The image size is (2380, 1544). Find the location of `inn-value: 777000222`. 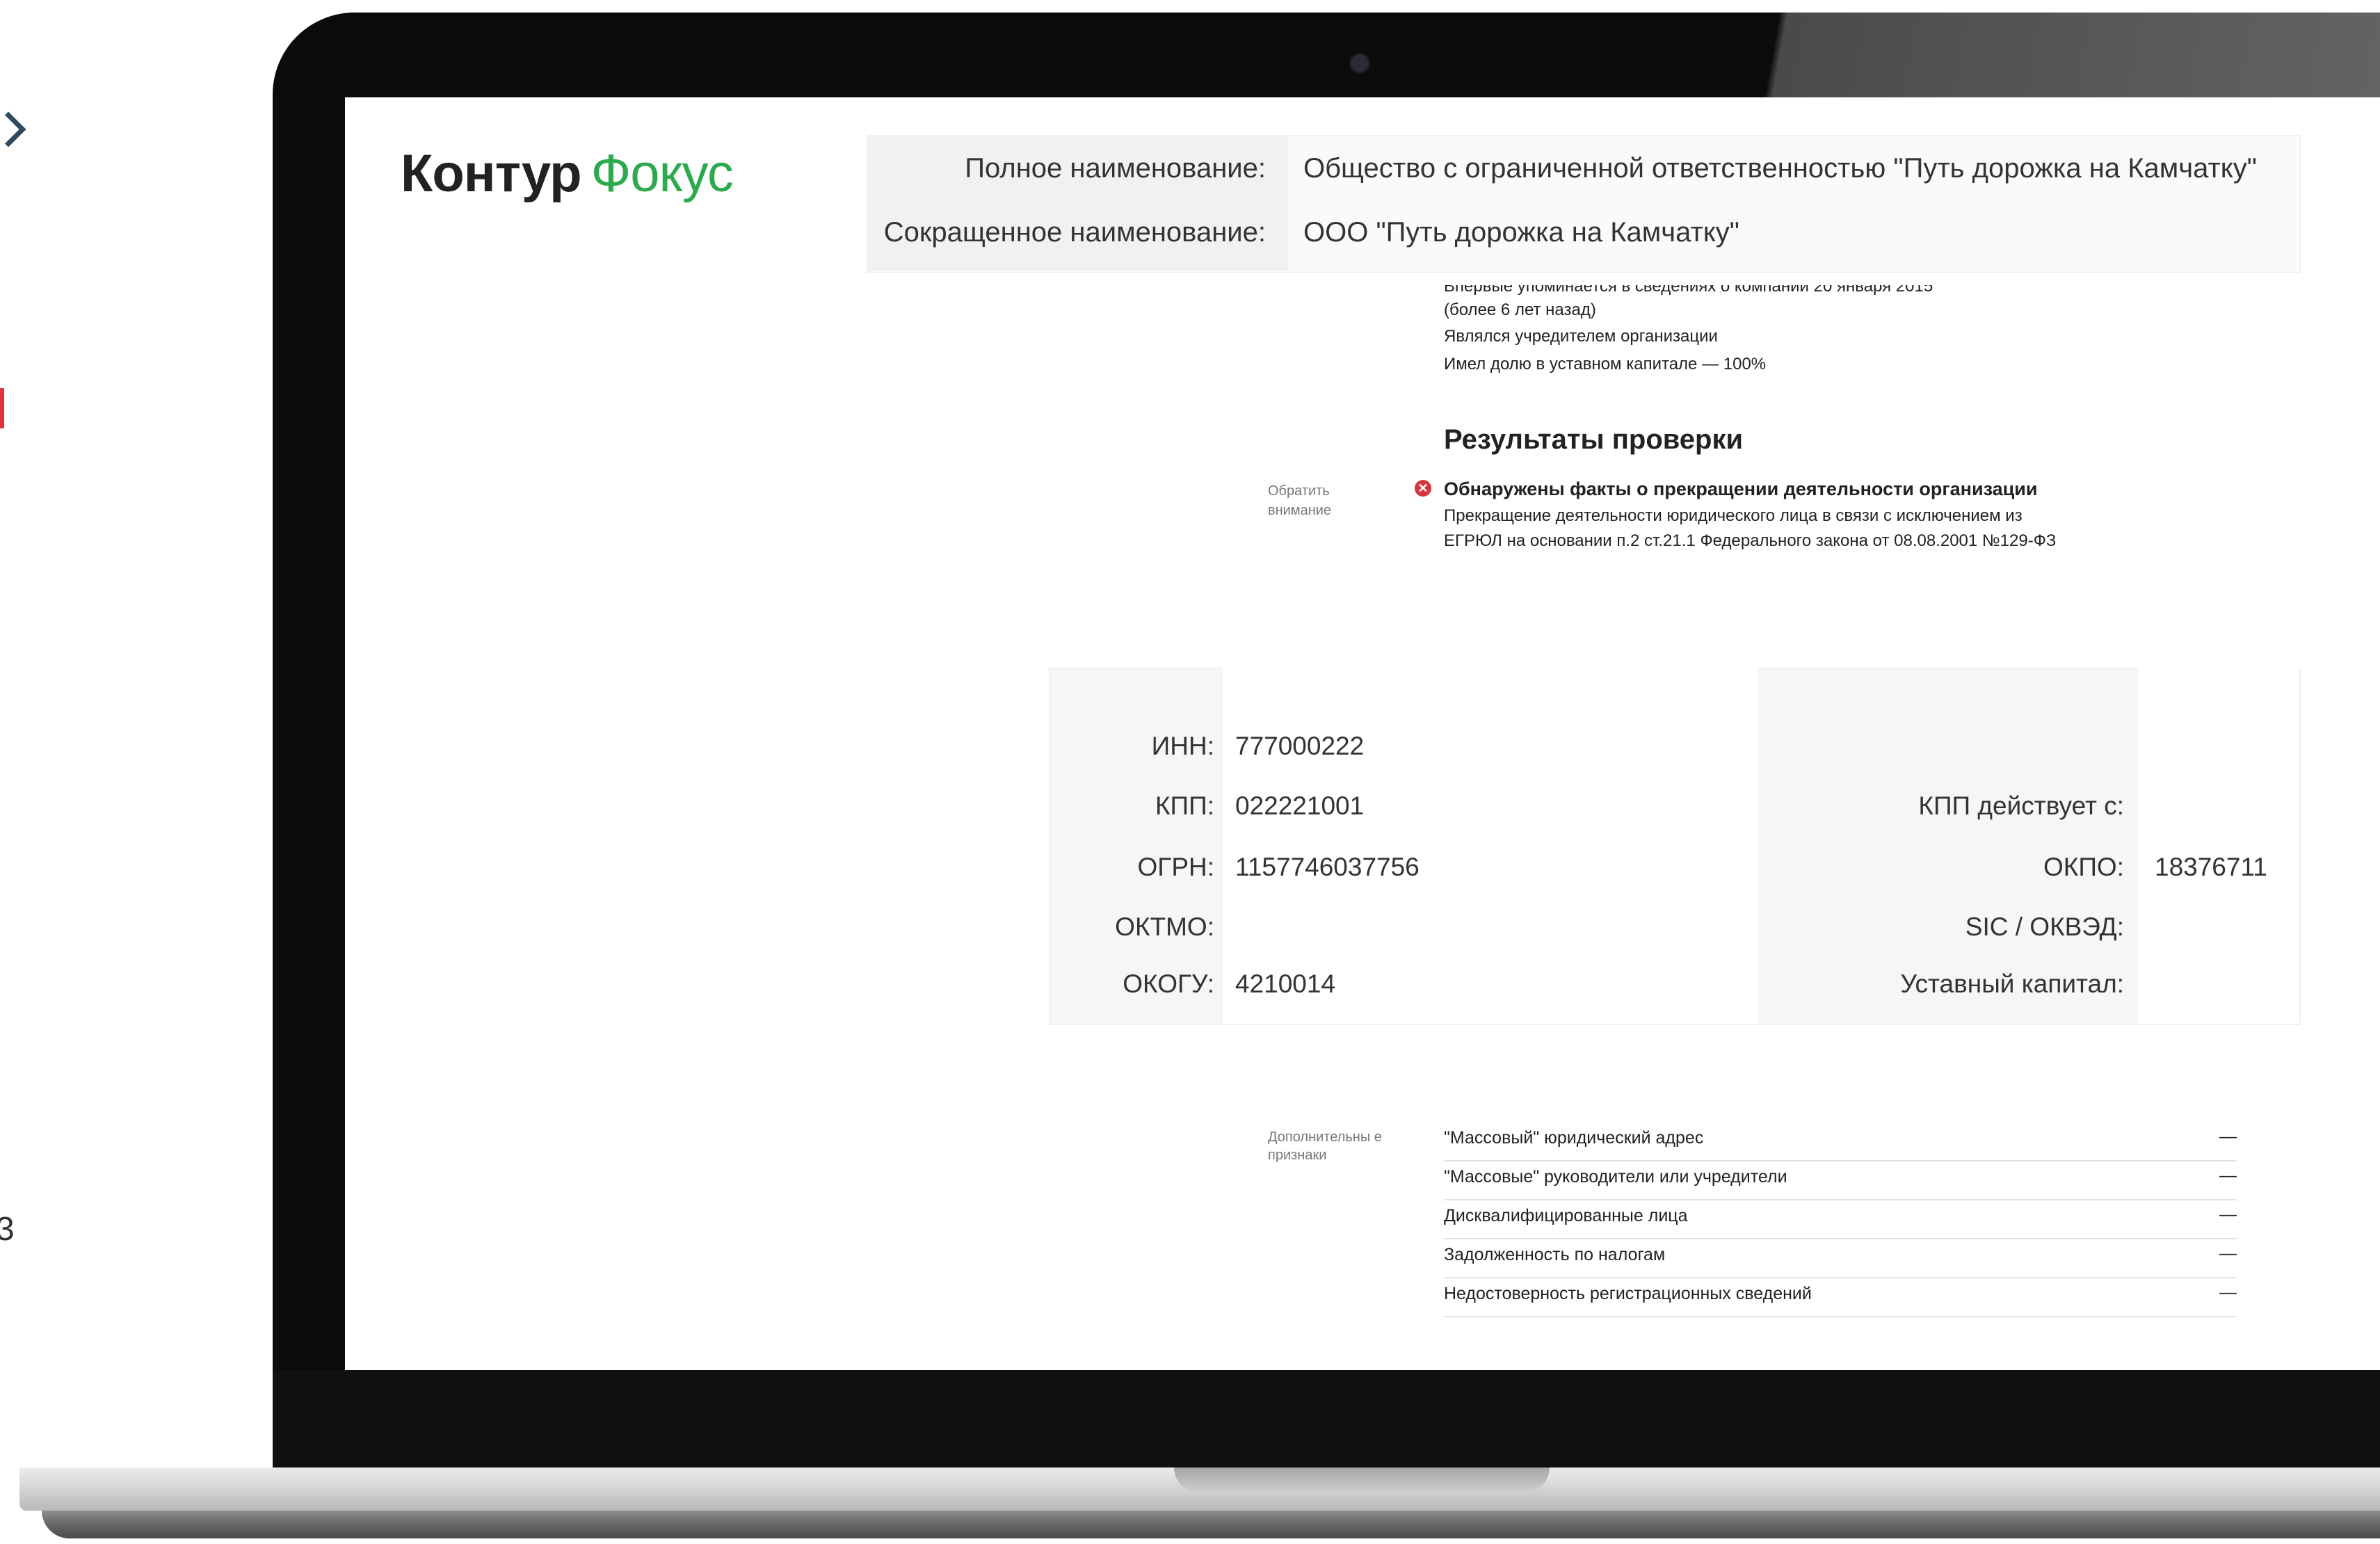

inn-value: 777000222 is located at coordinates (1300, 746).